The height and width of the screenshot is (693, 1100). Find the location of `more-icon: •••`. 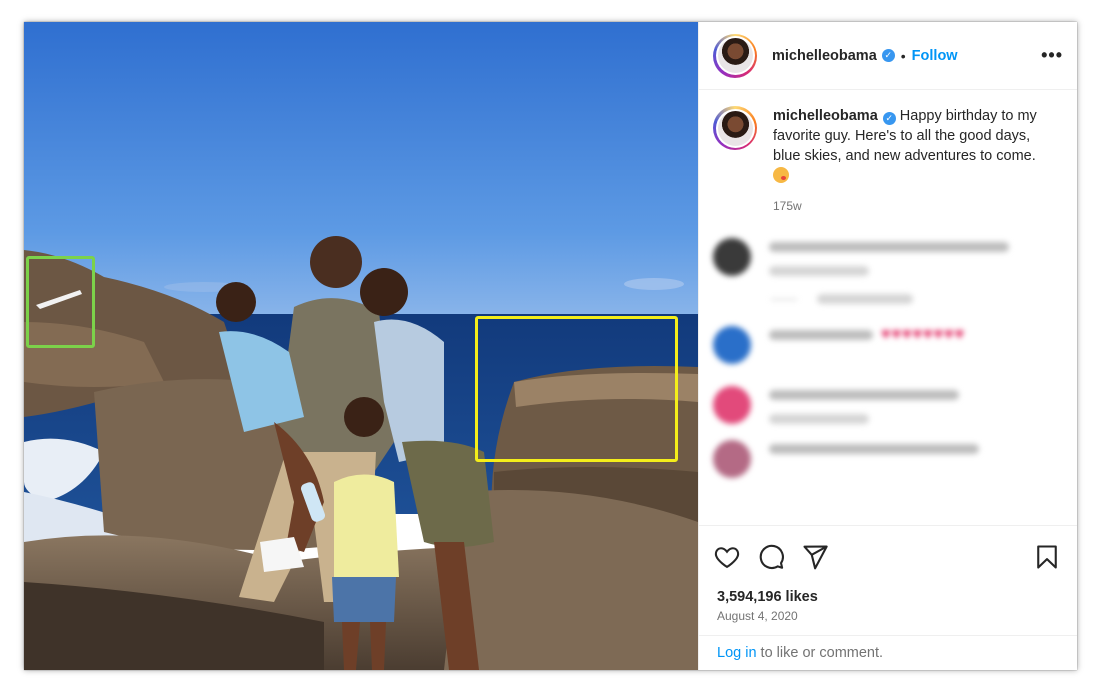

more-icon: ••• is located at coordinates (1052, 55).